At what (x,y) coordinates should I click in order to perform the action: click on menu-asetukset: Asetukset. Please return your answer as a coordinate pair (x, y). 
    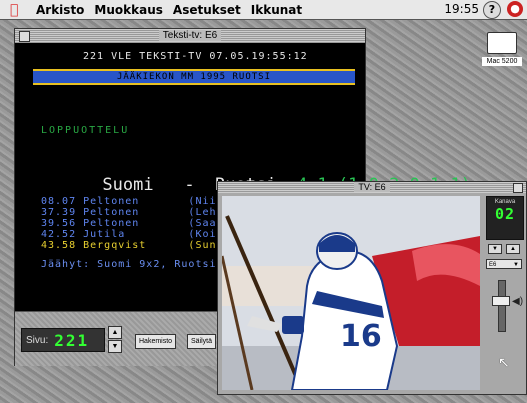
    Looking at the image, I should click on (207, 10).